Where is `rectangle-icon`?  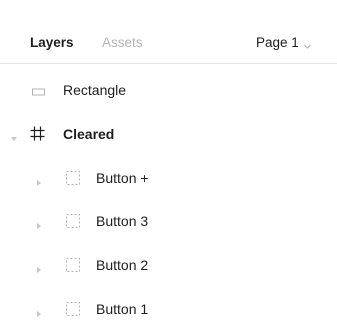
rectangle-icon is located at coordinates (38, 92).